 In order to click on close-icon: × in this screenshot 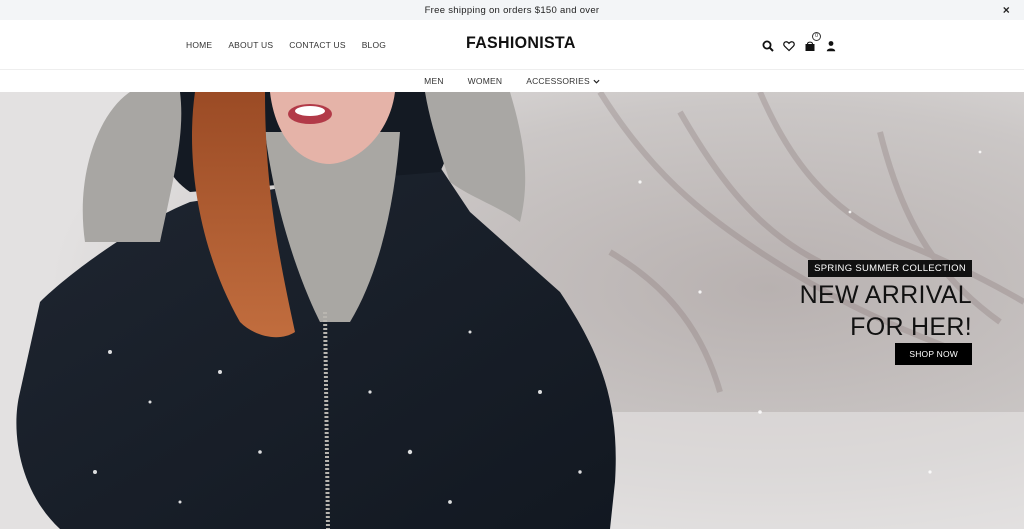, I will do `click(1006, 10)`.